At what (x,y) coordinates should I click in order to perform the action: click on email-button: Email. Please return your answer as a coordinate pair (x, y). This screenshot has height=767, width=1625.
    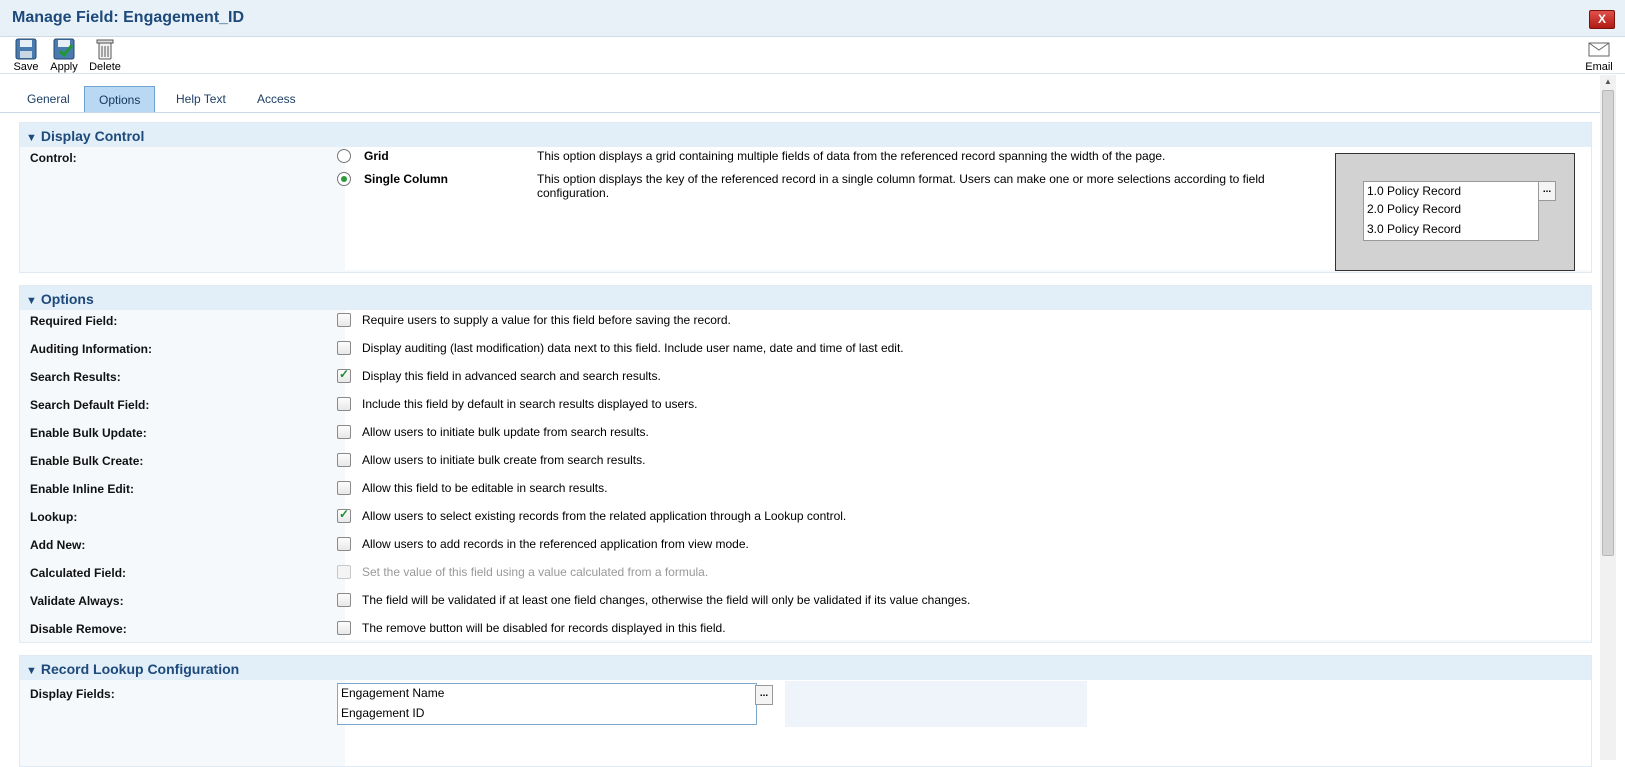
    Looking at the image, I should click on (1599, 55).